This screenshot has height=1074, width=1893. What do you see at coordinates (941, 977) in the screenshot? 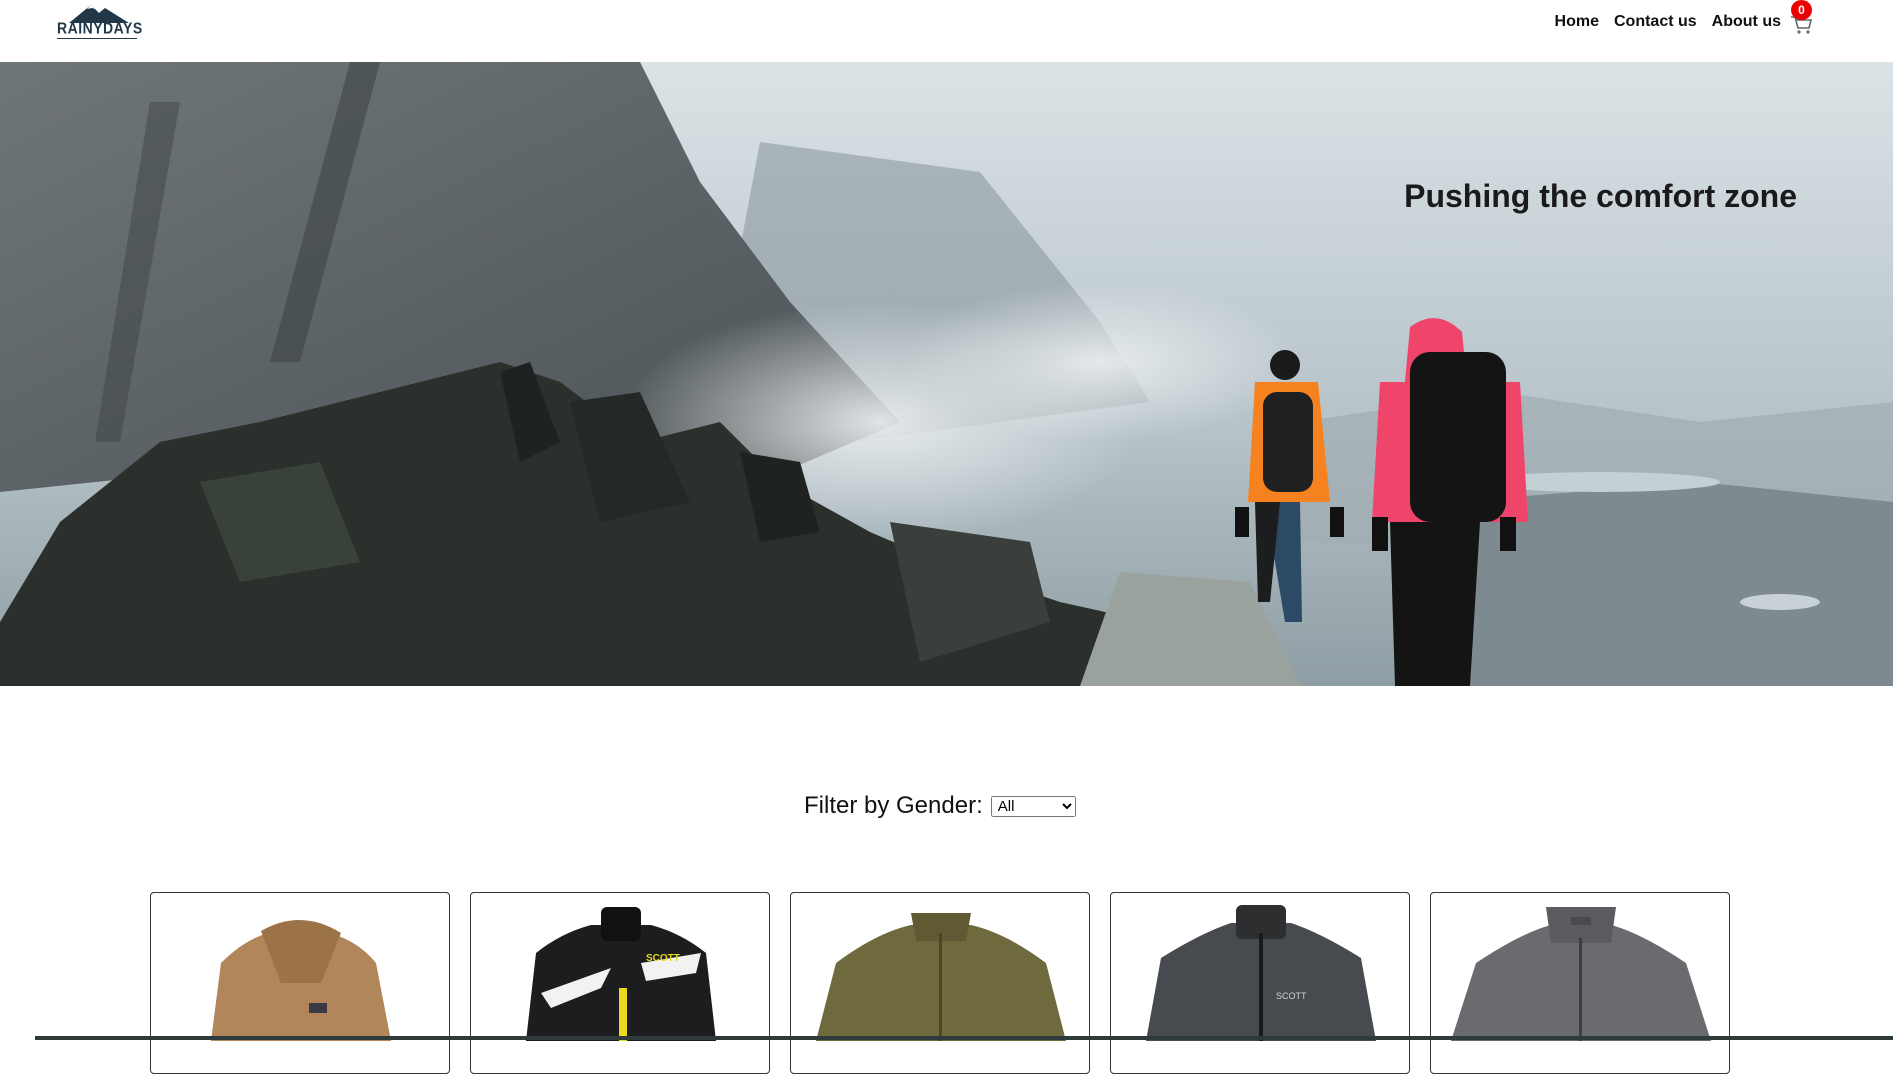
I see `olive-fleece-jacket-image` at bounding box center [941, 977].